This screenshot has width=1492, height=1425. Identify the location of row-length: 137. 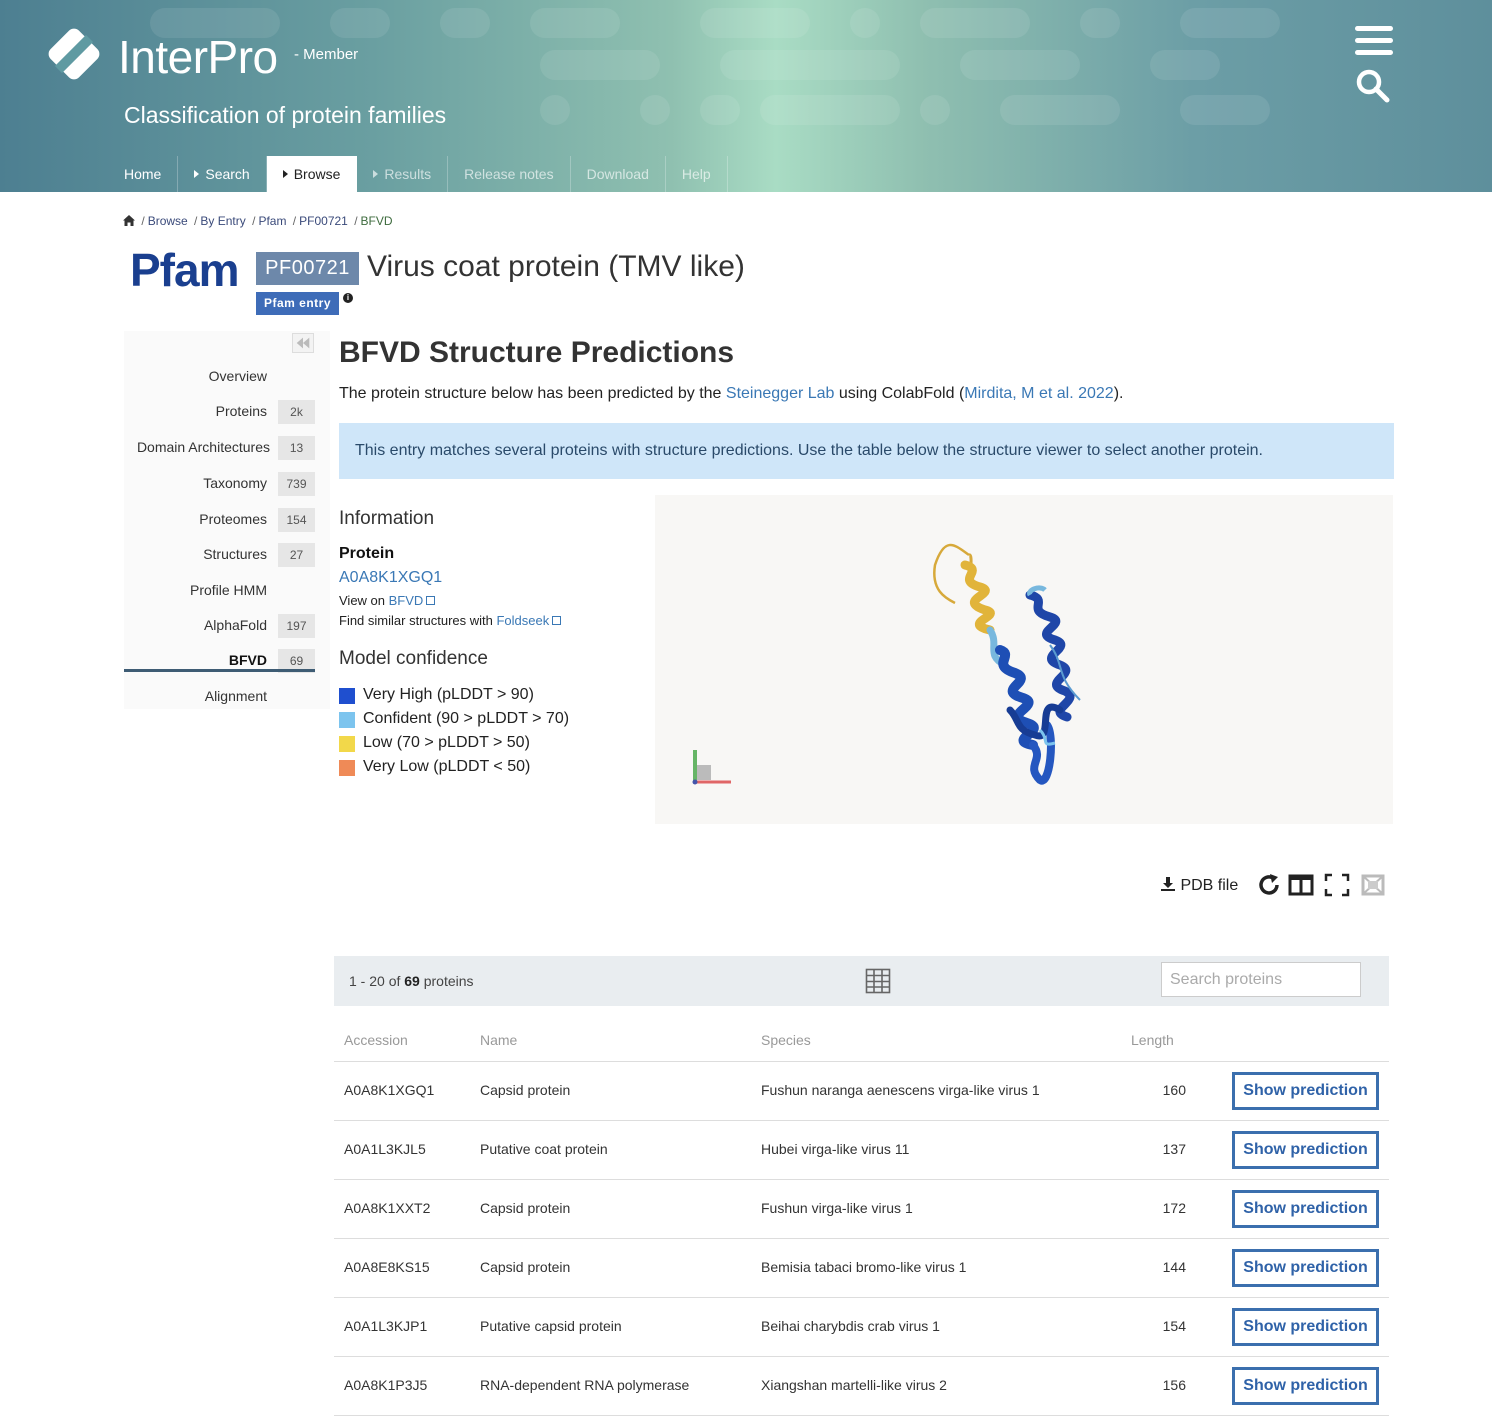
(1174, 1149).